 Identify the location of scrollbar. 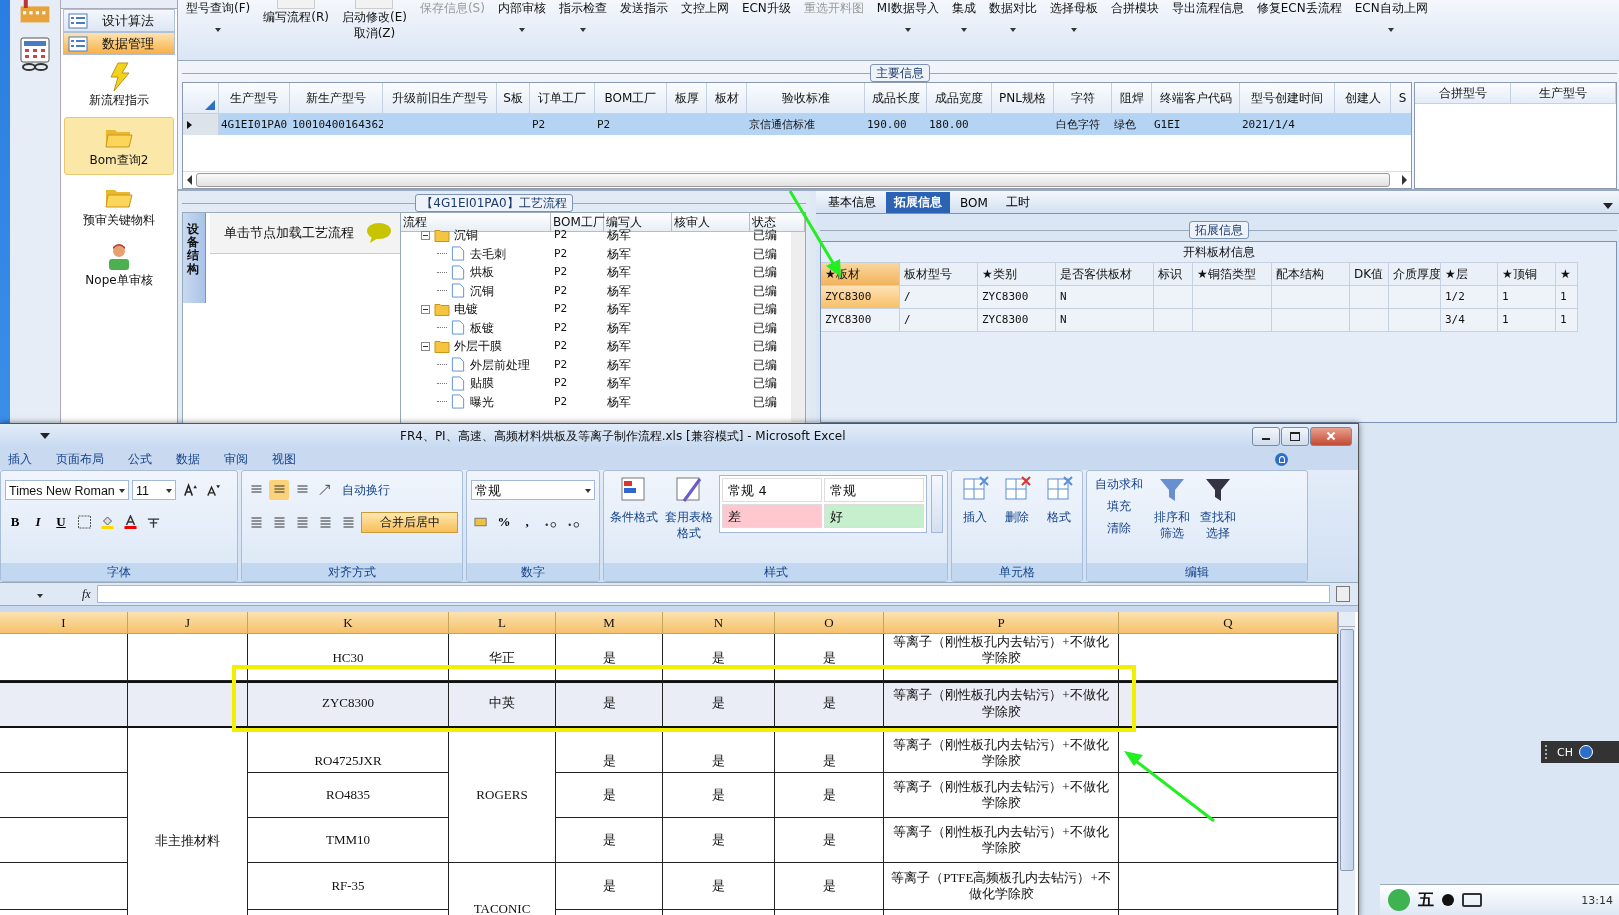
(798, 327).